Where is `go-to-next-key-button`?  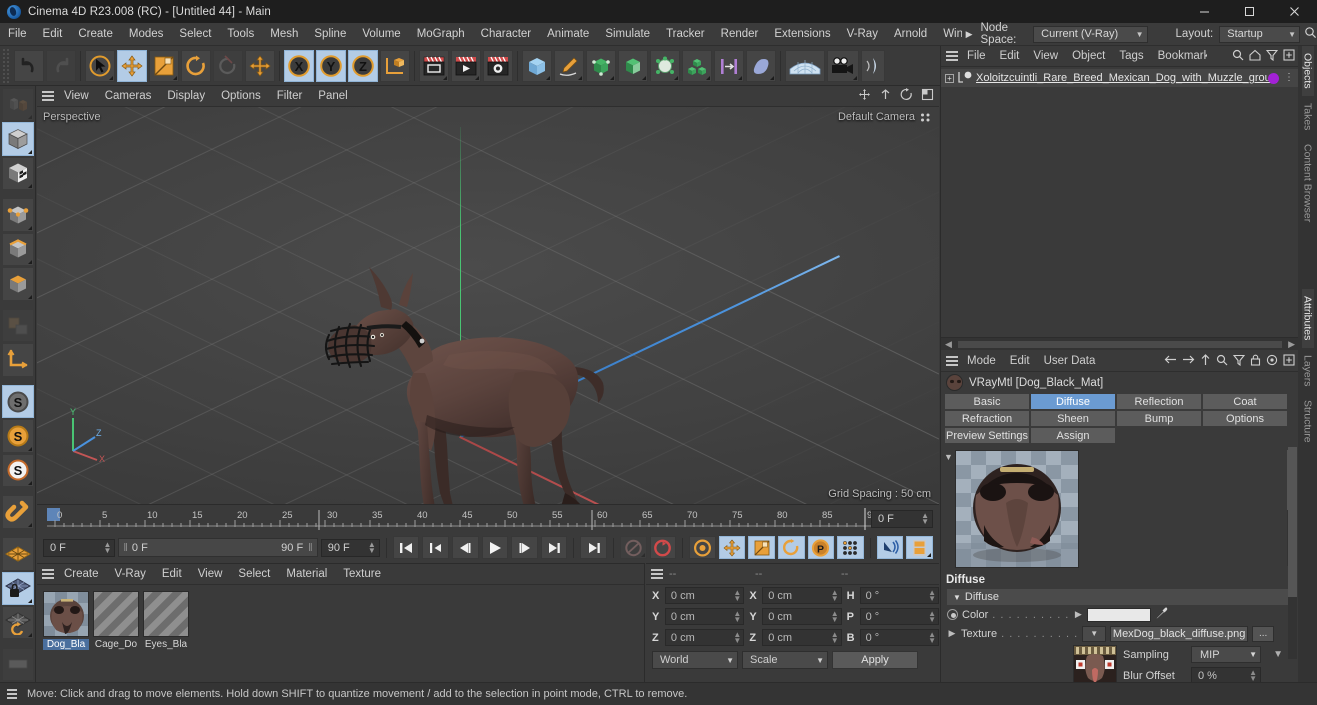 go-to-next-key-button is located at coordinates (554, 547).